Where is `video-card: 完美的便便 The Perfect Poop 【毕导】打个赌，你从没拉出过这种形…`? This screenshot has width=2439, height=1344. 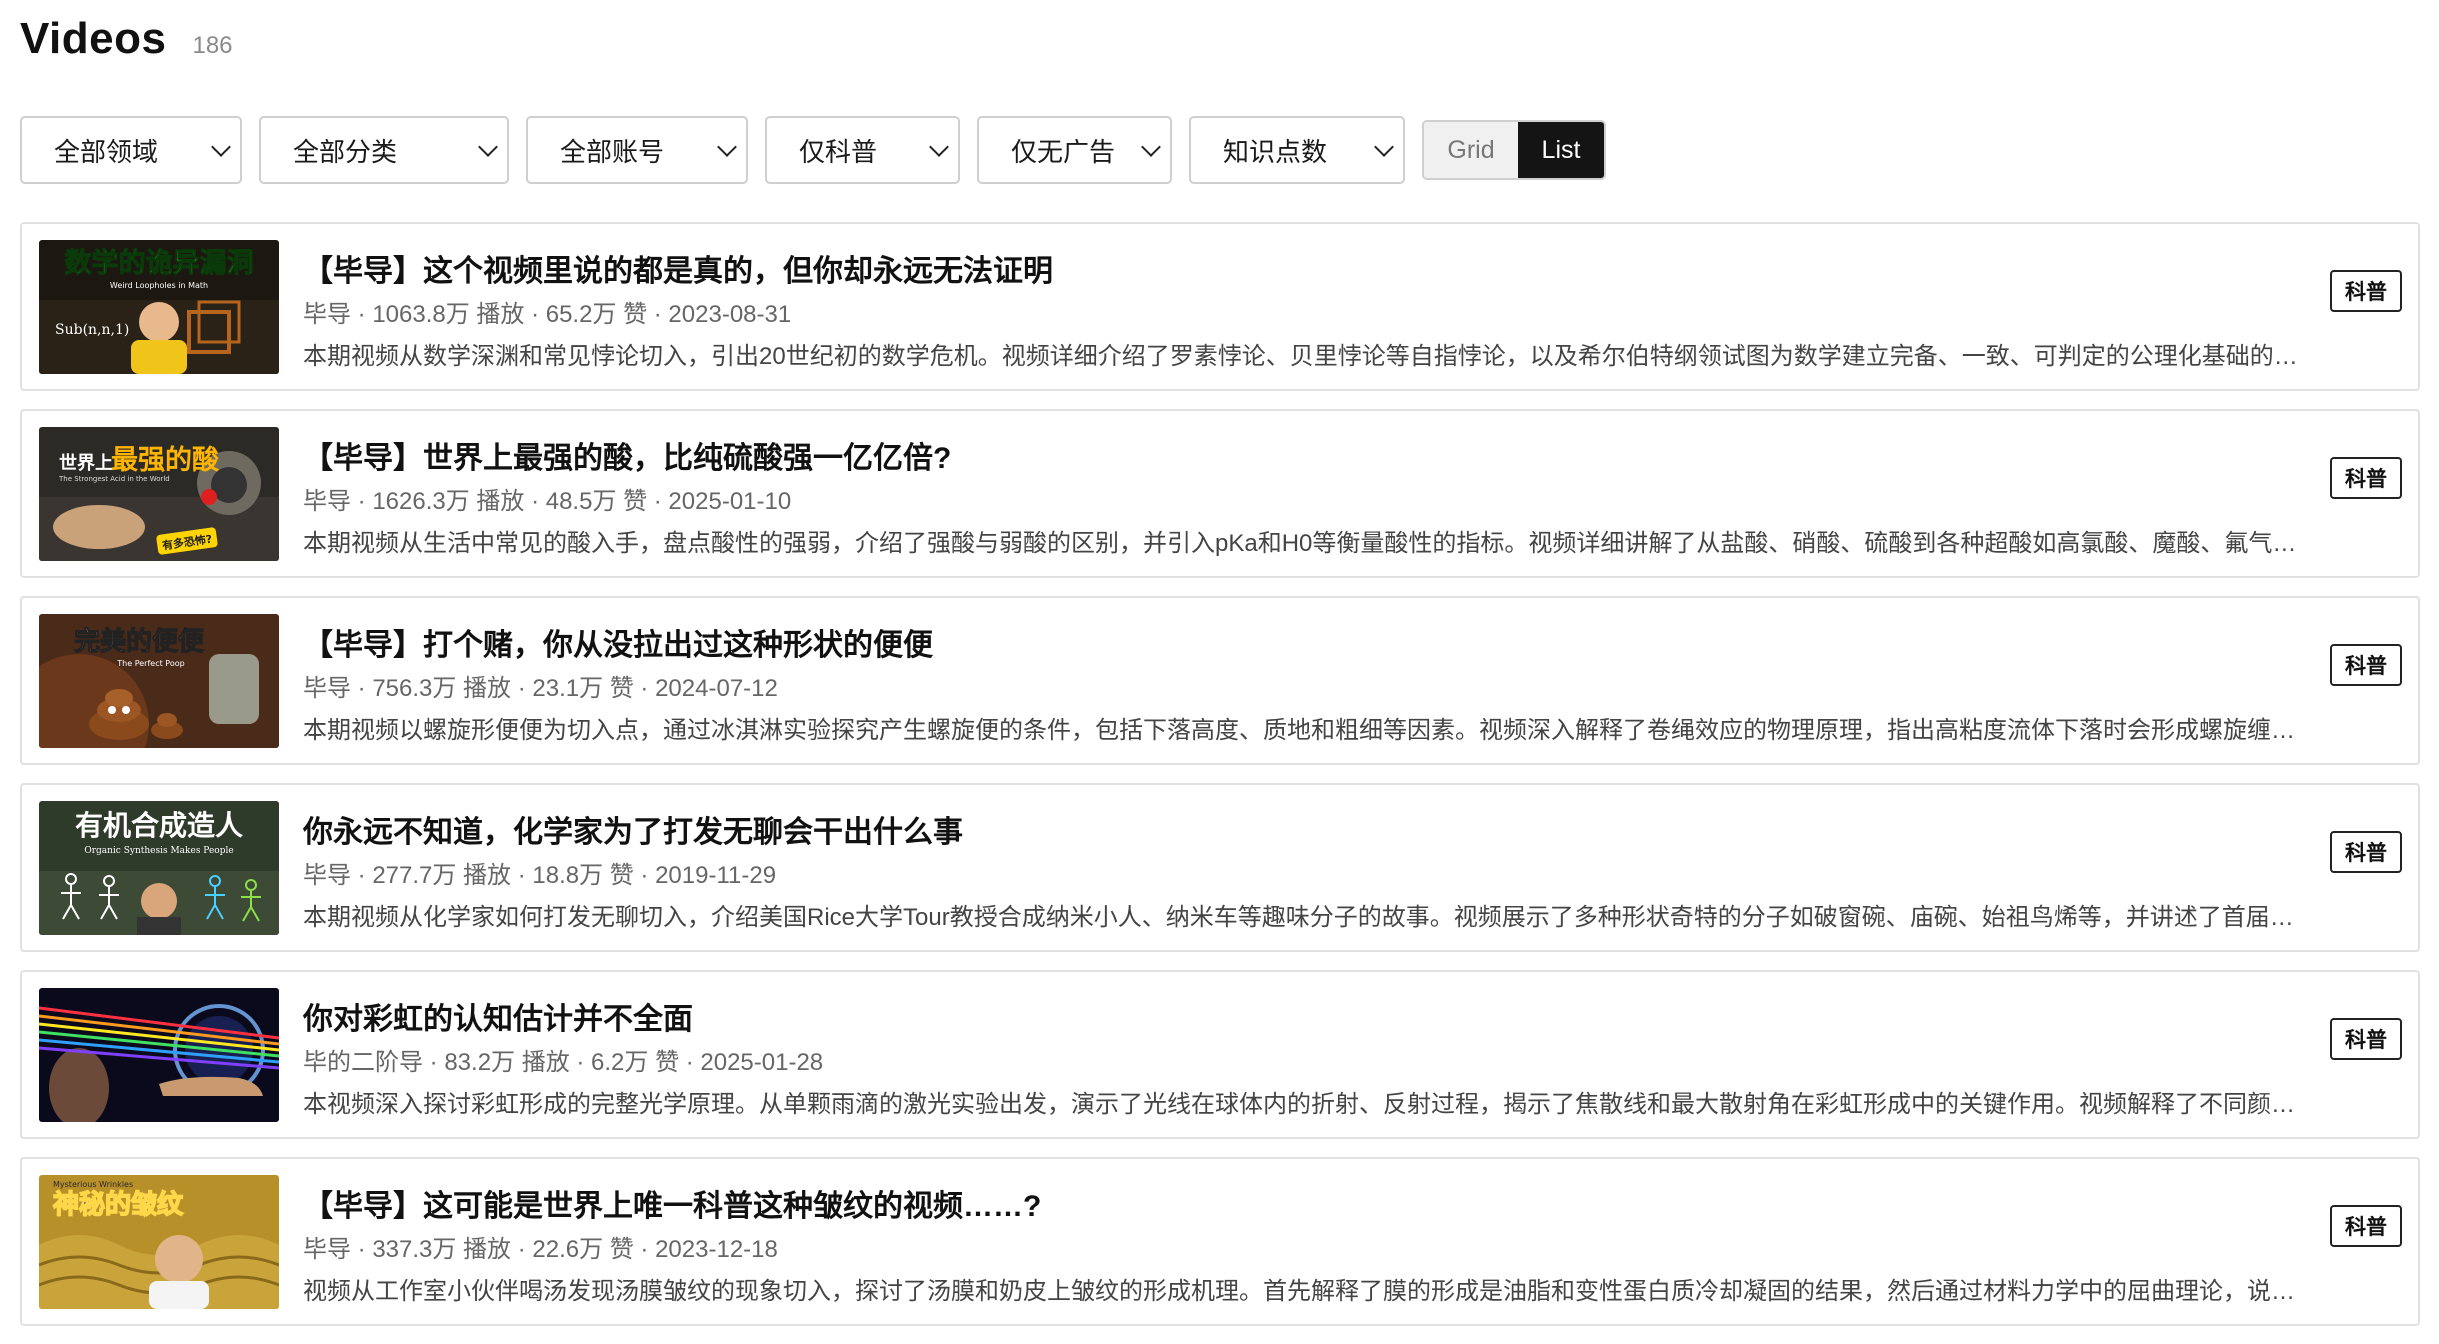
video-card: 完美的便便 The Perfect Poop 【毕导】打个赌，你从没拉出过这种形… is located at coordinates (1220, 680).